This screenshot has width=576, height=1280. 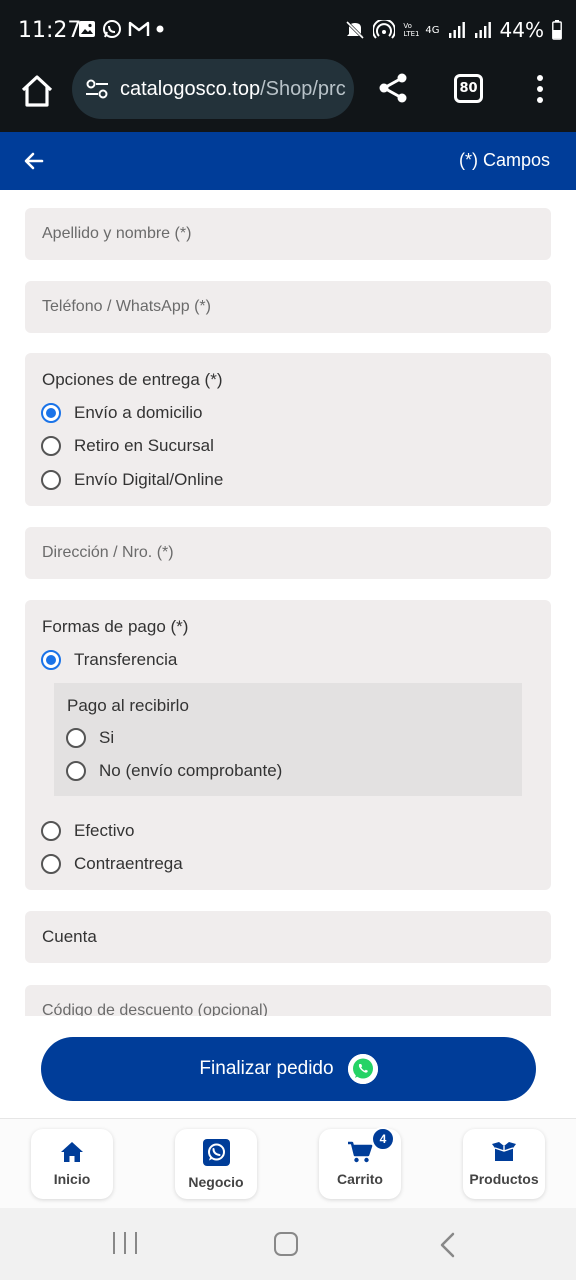 I want to click on back-arrow-icon, so click(x=34, y=161).